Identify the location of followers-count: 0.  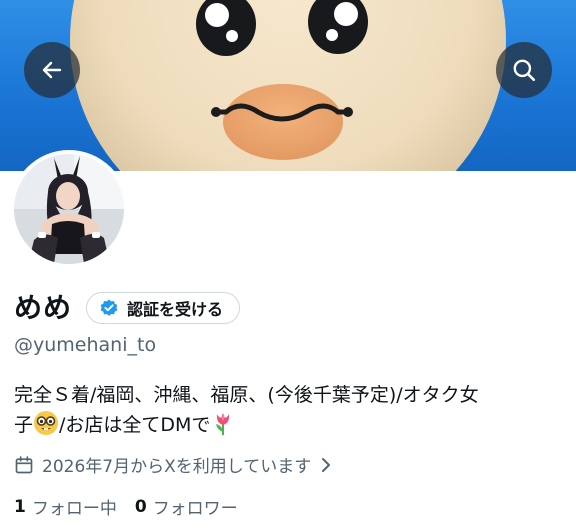
(140, 506).